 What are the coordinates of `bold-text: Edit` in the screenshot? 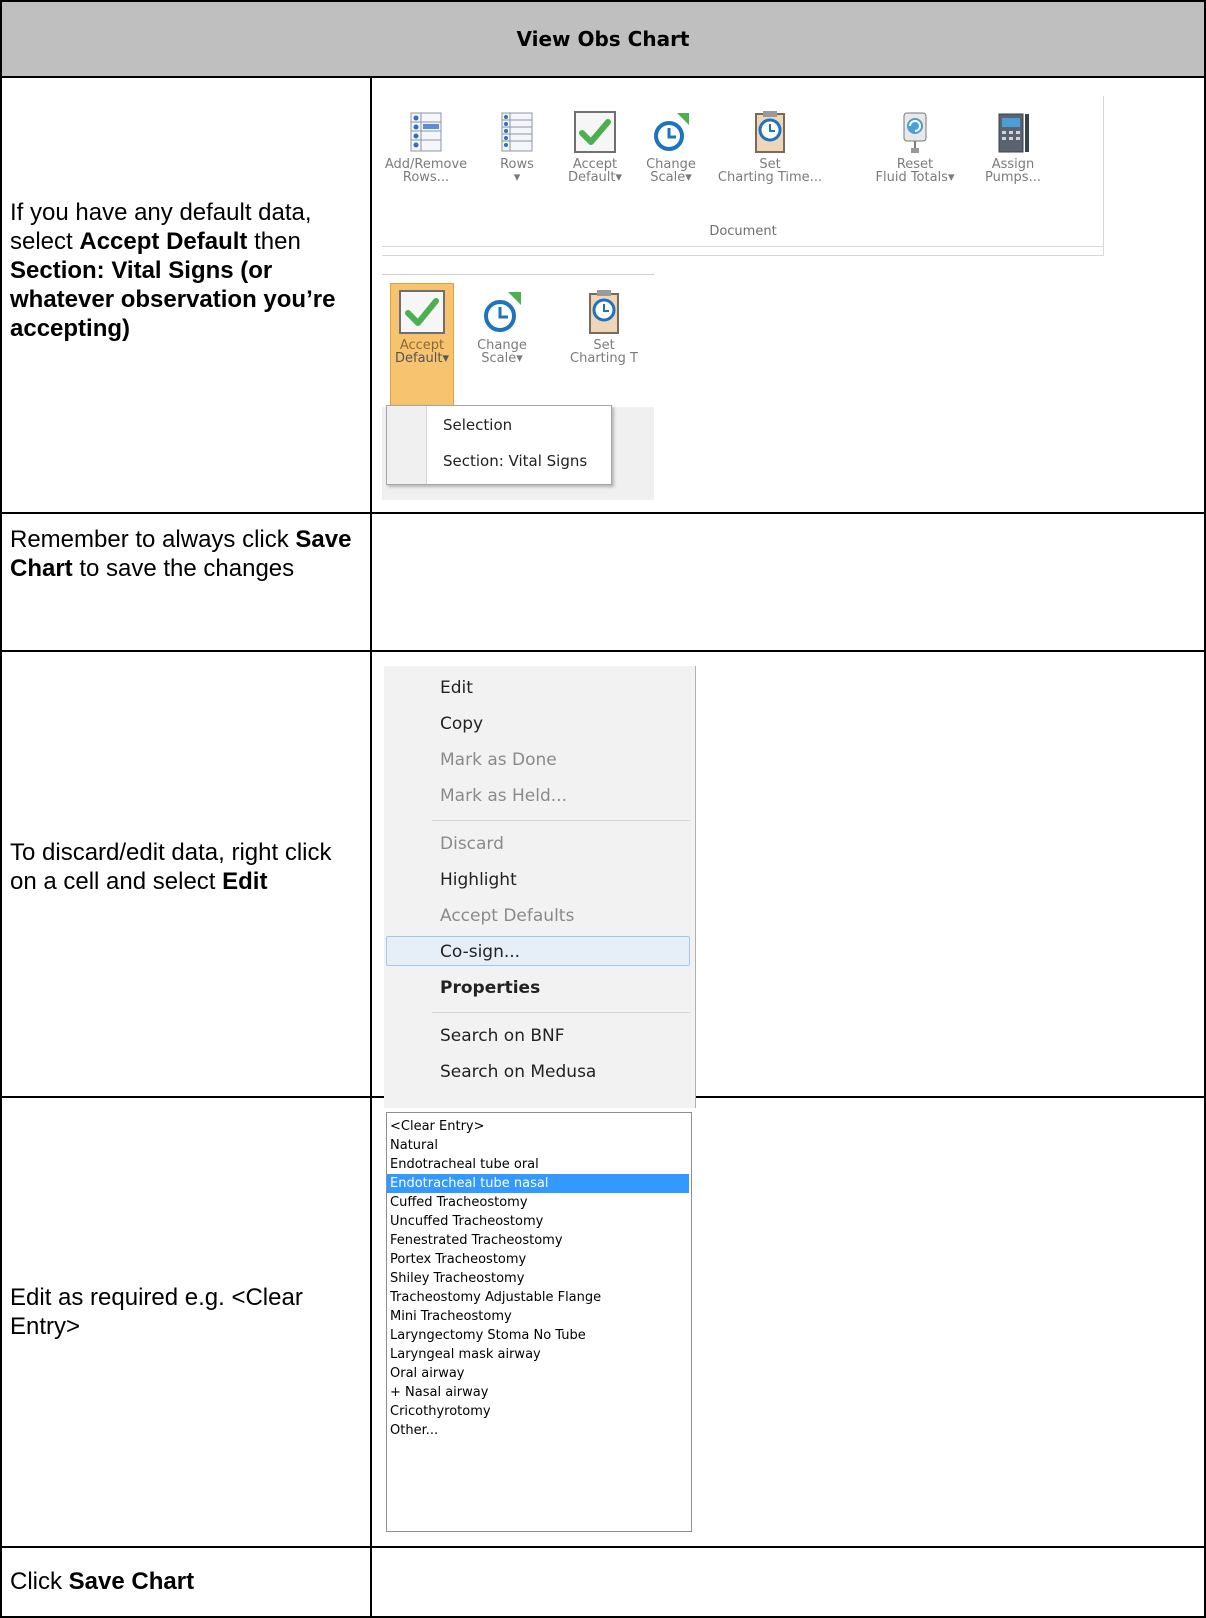 It's located at (245, 881).